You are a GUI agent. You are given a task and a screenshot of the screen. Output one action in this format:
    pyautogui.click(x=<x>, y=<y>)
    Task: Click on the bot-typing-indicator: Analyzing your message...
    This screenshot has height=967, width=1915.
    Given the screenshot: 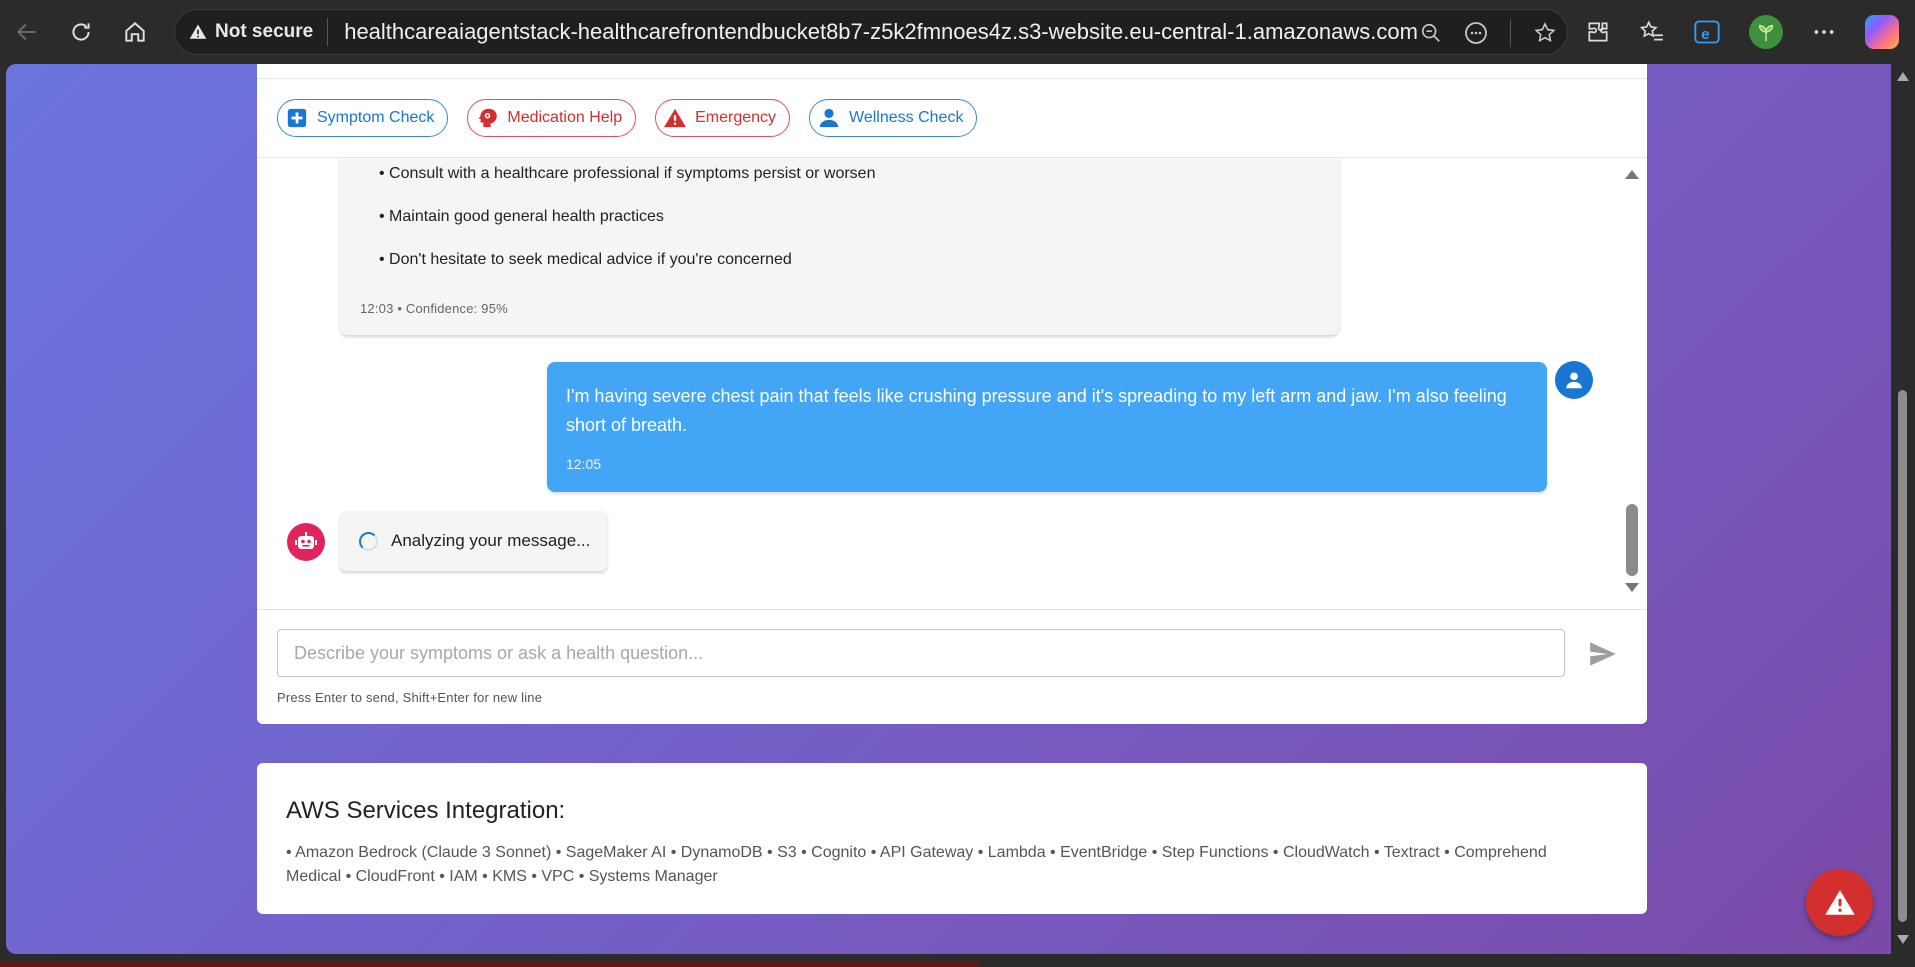 What is the action you would take?
    pyautogui.click(x=473, y=541)
    